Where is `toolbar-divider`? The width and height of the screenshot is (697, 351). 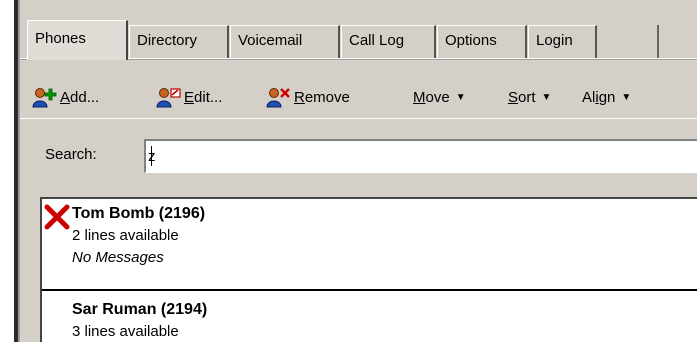 toolbar-divider is located at coordinates (358, 118).